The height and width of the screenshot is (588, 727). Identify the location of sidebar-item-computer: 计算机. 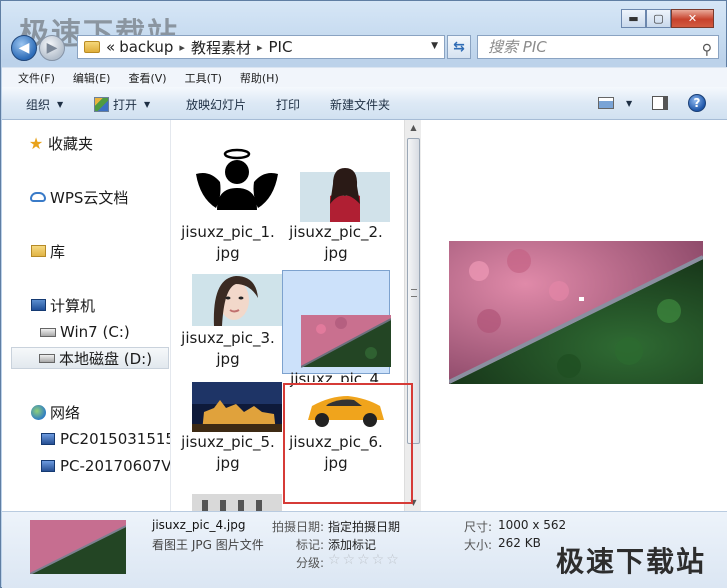
(62, 305).